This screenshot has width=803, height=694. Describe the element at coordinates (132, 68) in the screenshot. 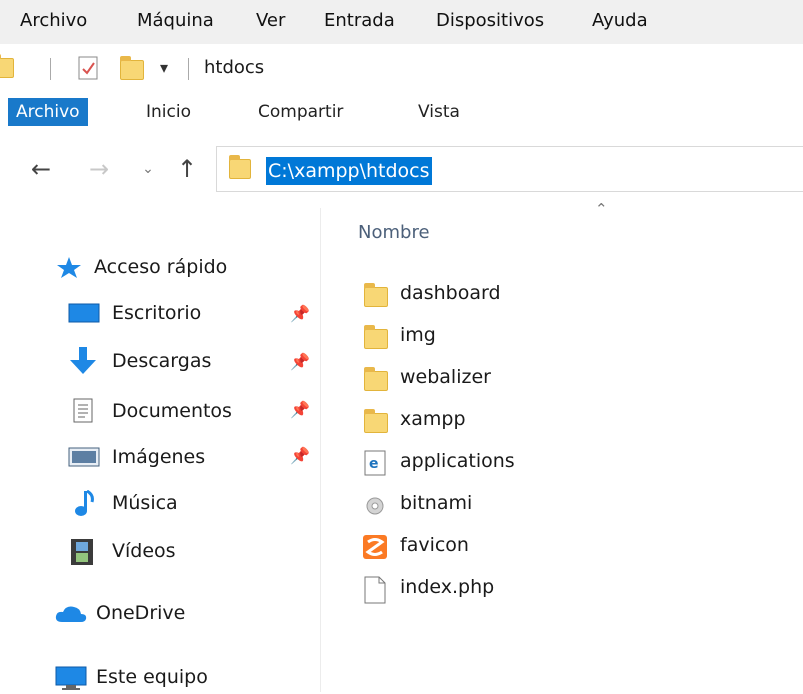

I see `new-folder-icon` at that location.